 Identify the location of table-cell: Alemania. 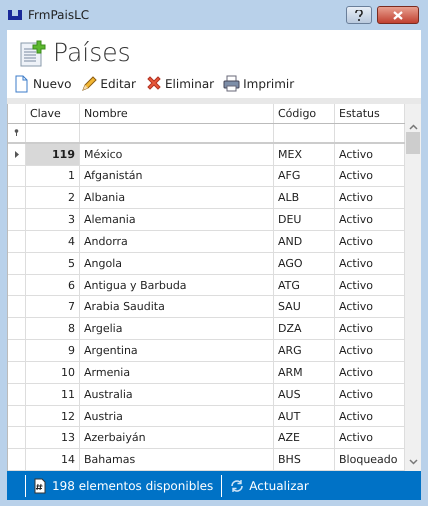
(177, 219).